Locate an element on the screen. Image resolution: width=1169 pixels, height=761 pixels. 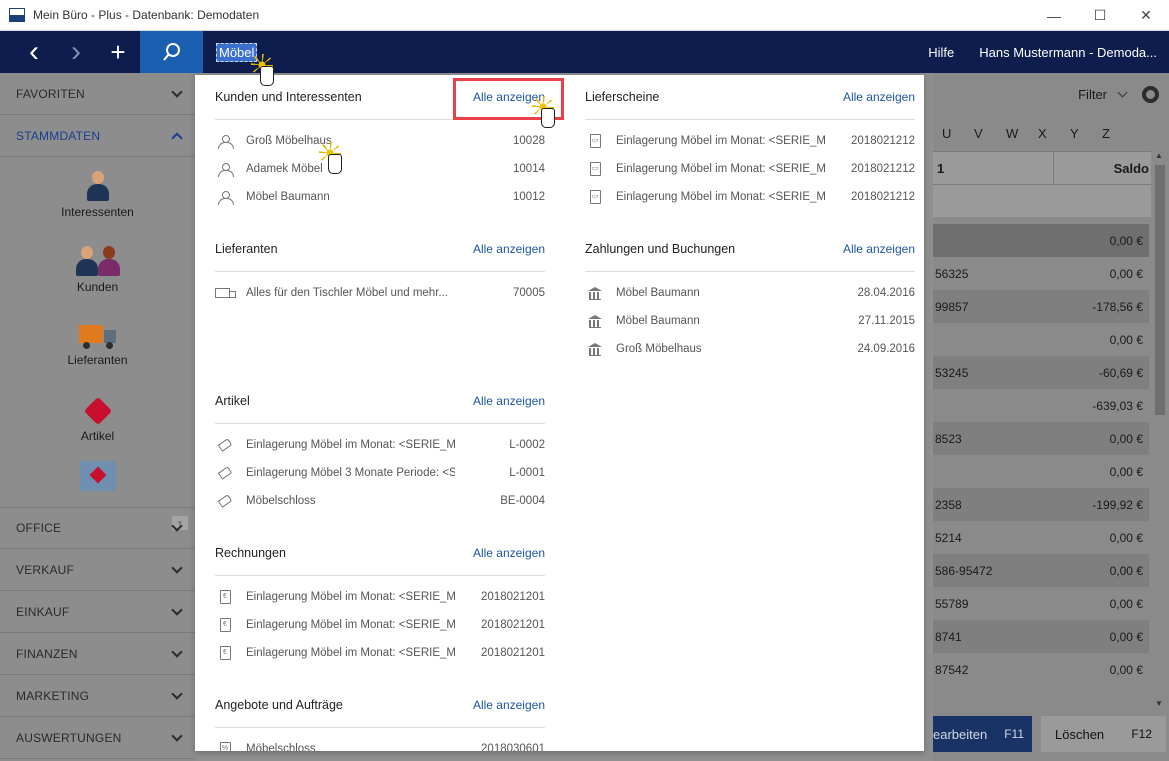
table-row: 5214 0,00 € is located at coordinates (1041, 537).